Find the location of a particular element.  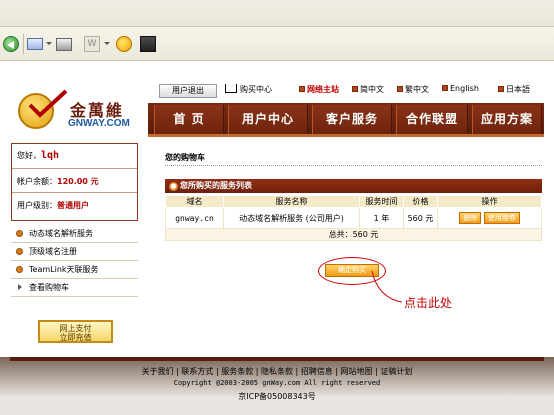

nav-user-center: 用户中心 is located at coordinates (268, 119).